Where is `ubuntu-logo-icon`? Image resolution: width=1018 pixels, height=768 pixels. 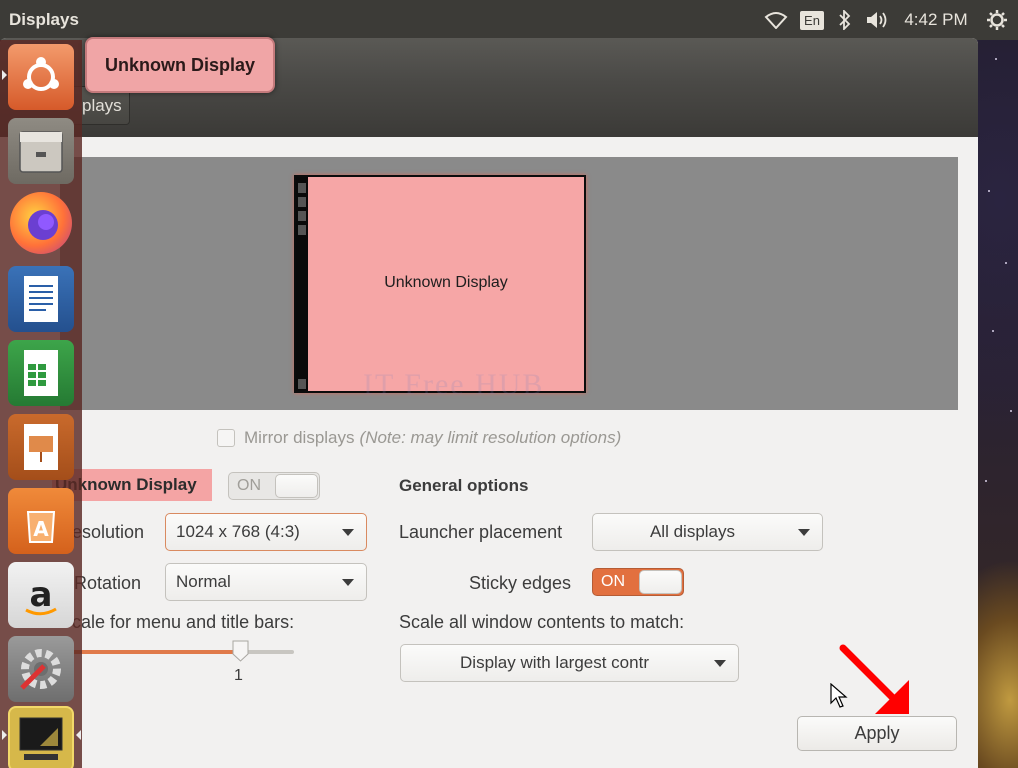 ubuntu-logo-icon is located at coordinates (41, 77).